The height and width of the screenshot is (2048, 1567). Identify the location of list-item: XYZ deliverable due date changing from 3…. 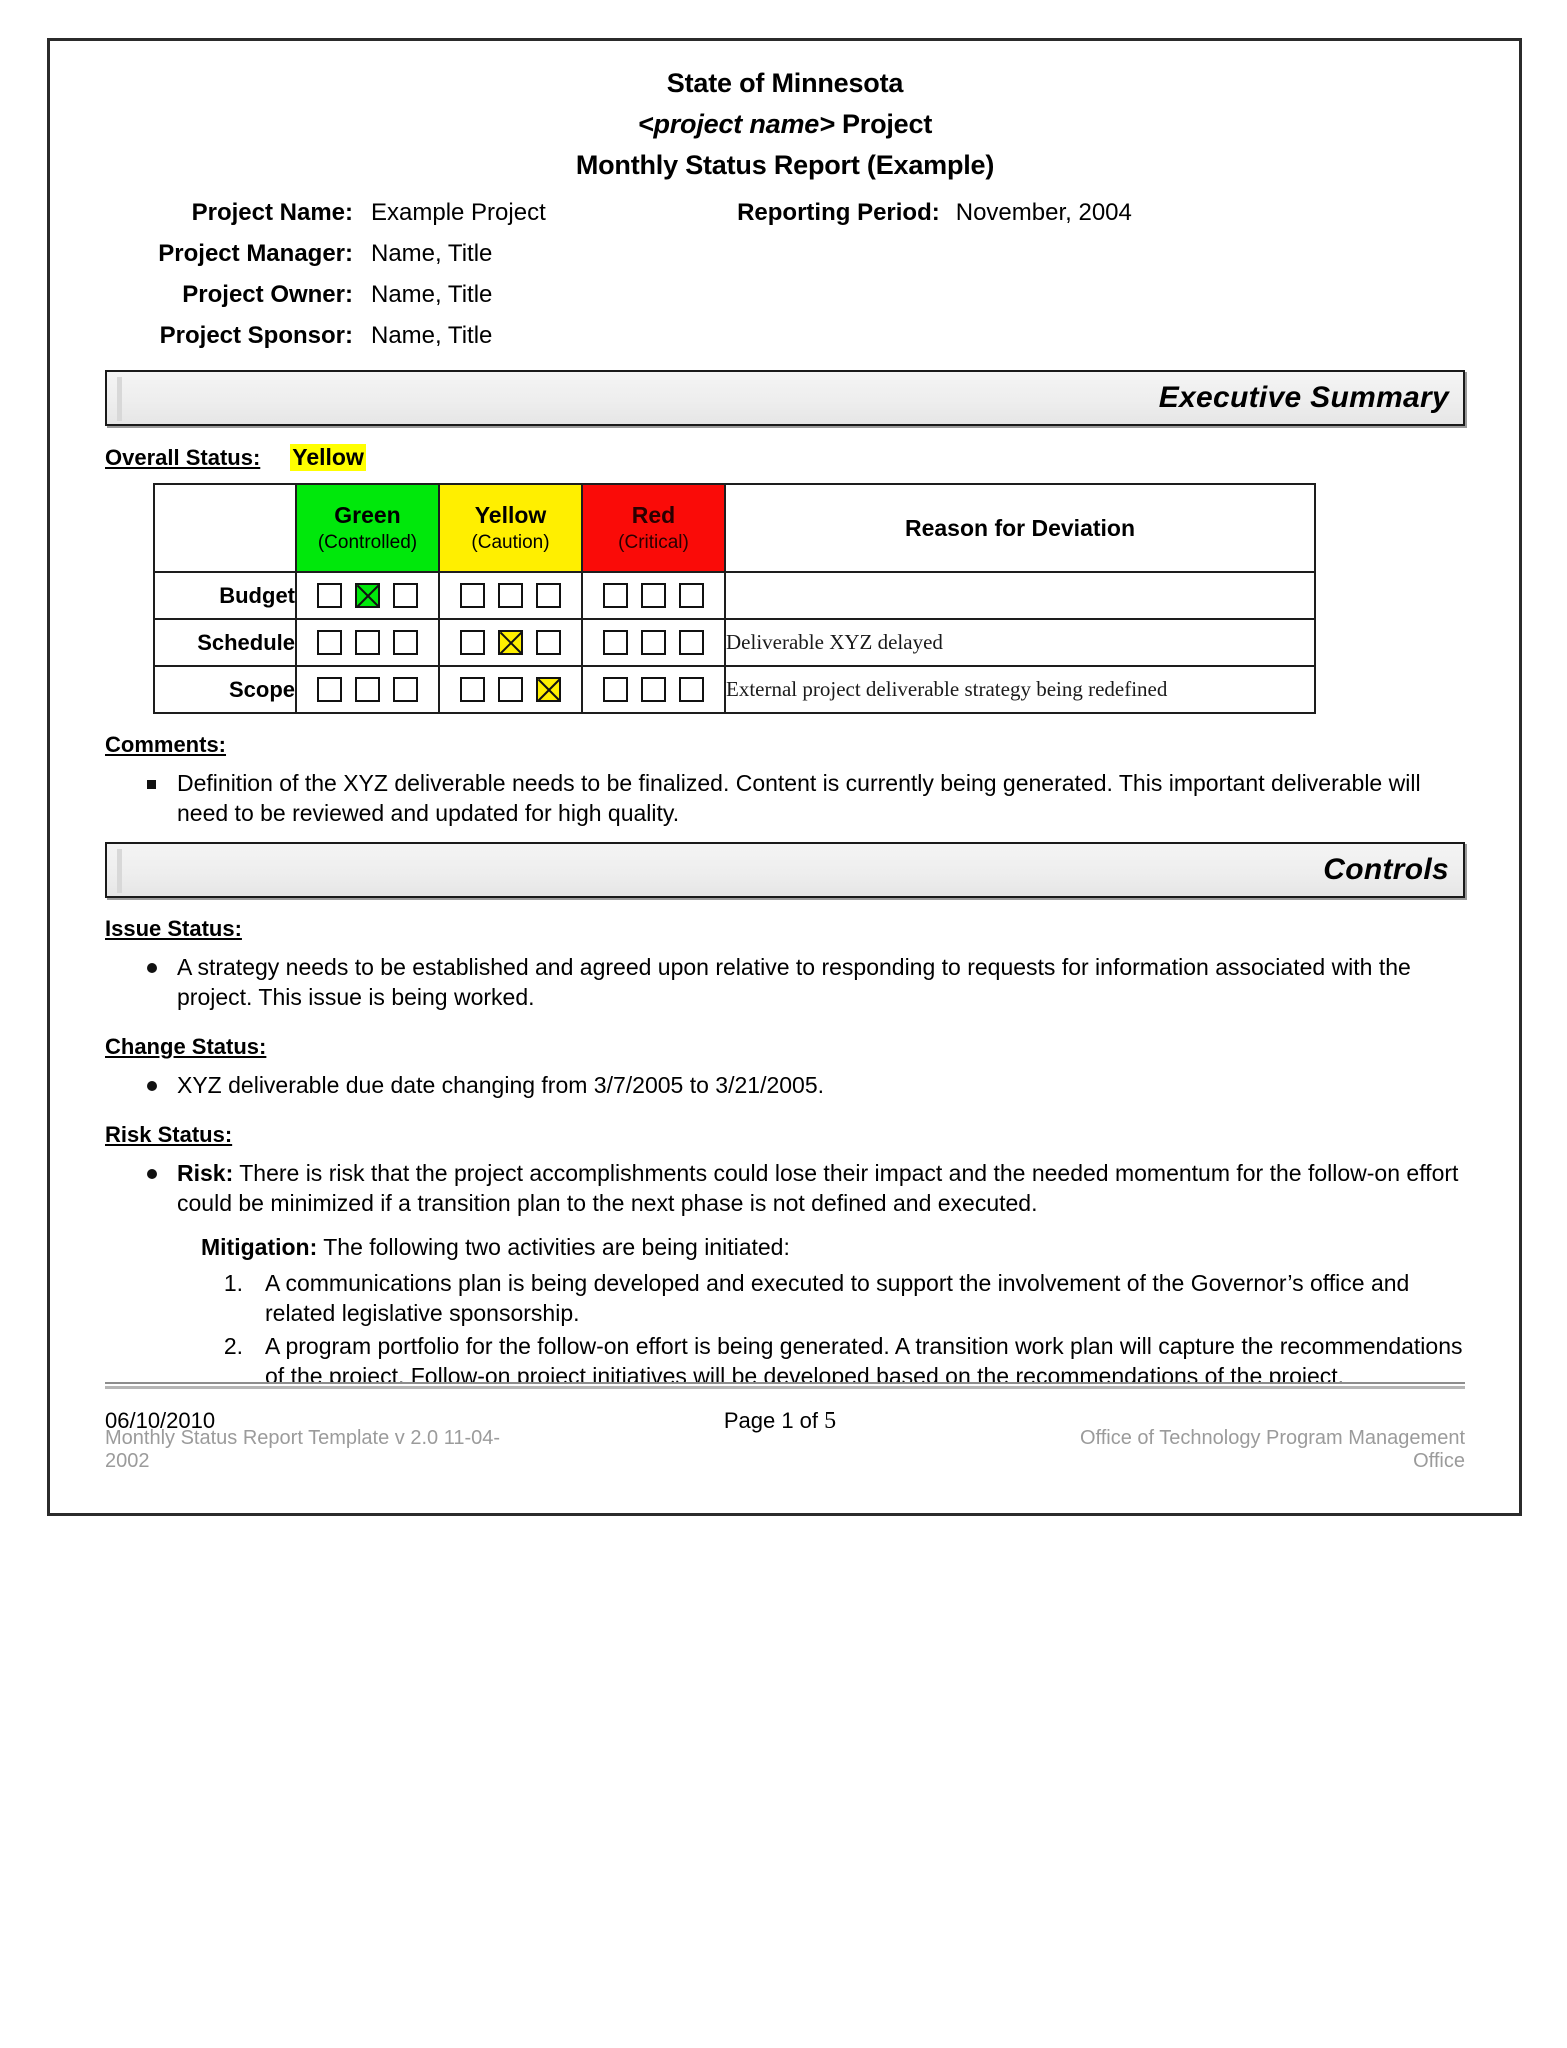
(785, 1085).